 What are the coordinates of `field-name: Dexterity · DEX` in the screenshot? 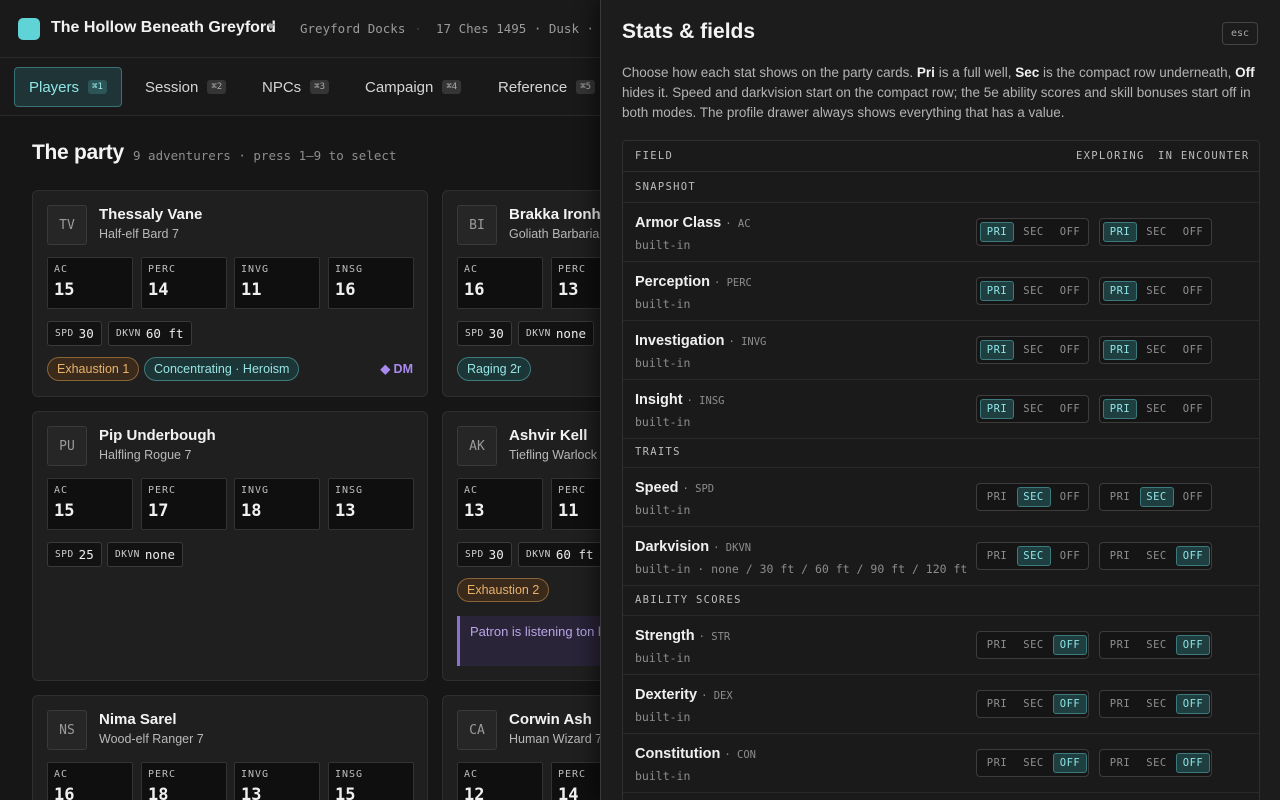 It's located at (684, 695).